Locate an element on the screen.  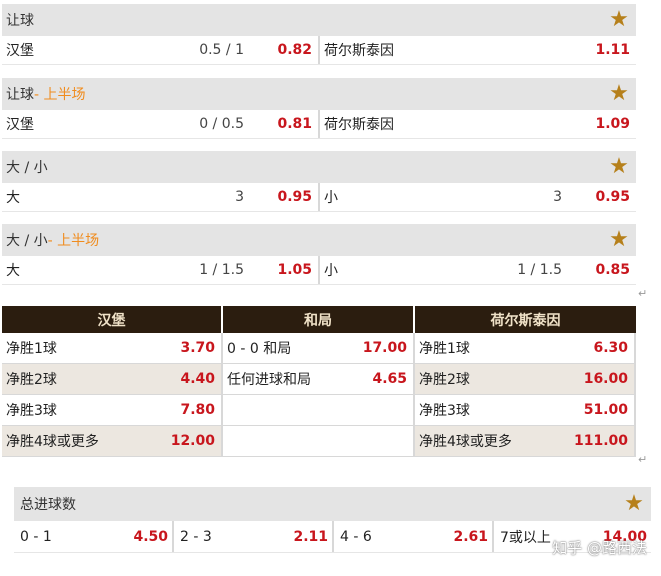
handicap-header: 让球 ★ is located at coordinates (319, 20).